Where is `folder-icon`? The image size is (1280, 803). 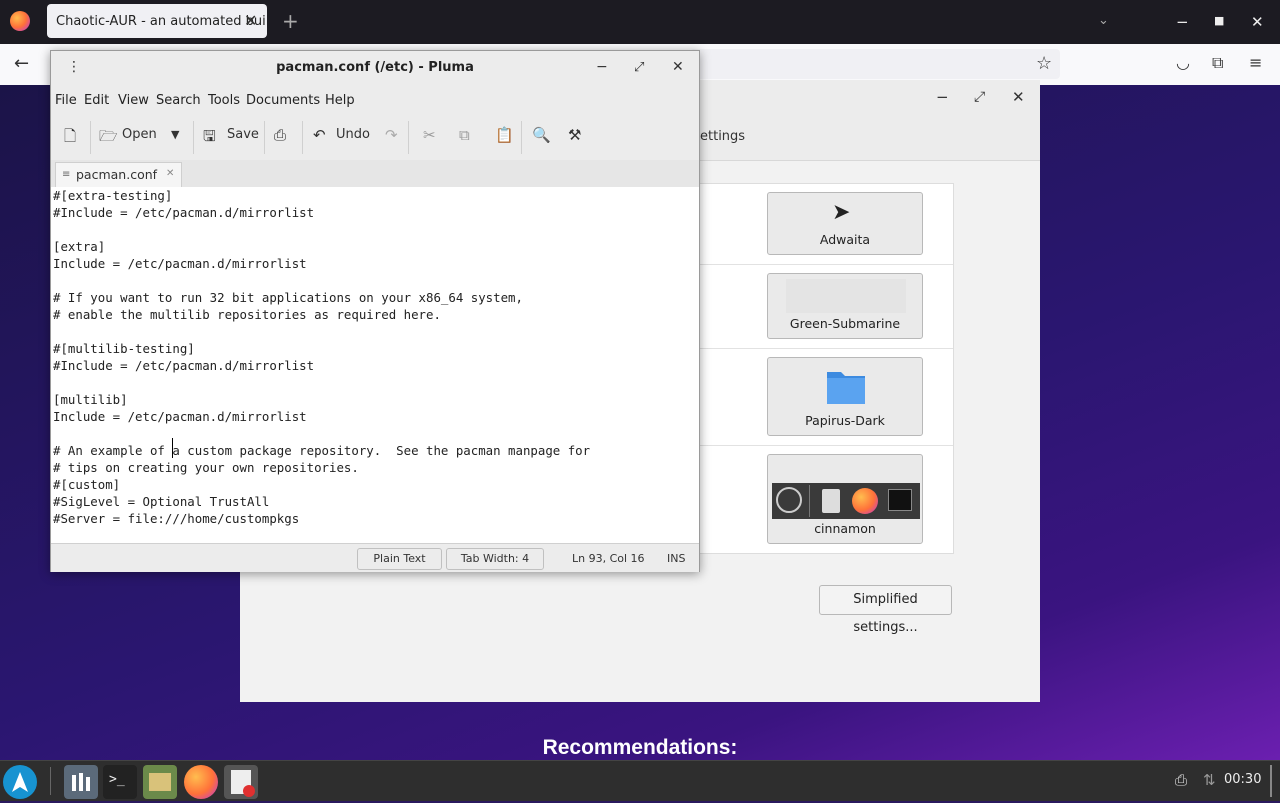 folder-icon is located at coordinates (846, 388).